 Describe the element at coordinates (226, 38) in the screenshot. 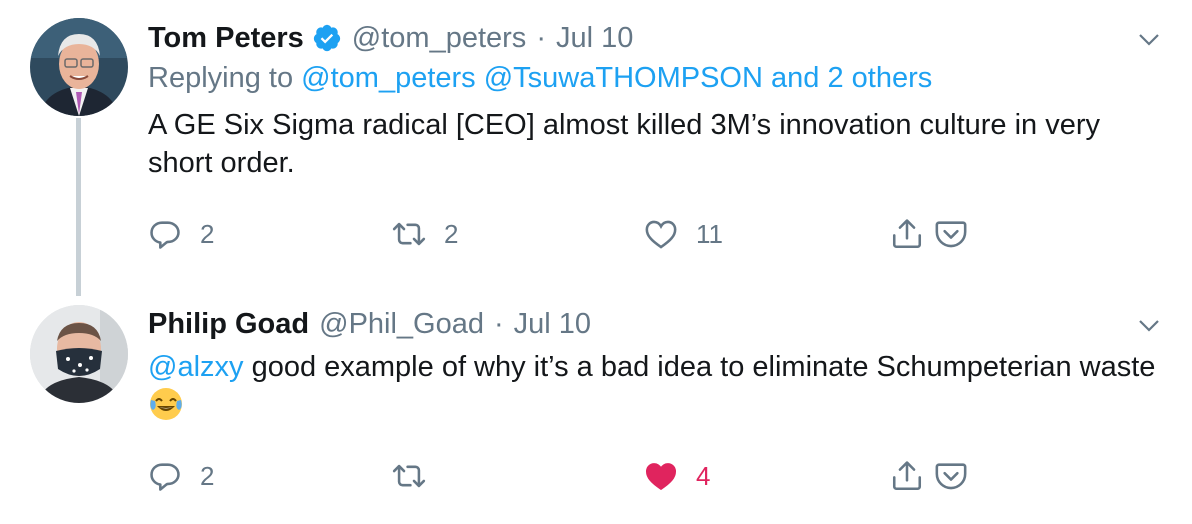

I see `author-name: Tom Peters` at that location.